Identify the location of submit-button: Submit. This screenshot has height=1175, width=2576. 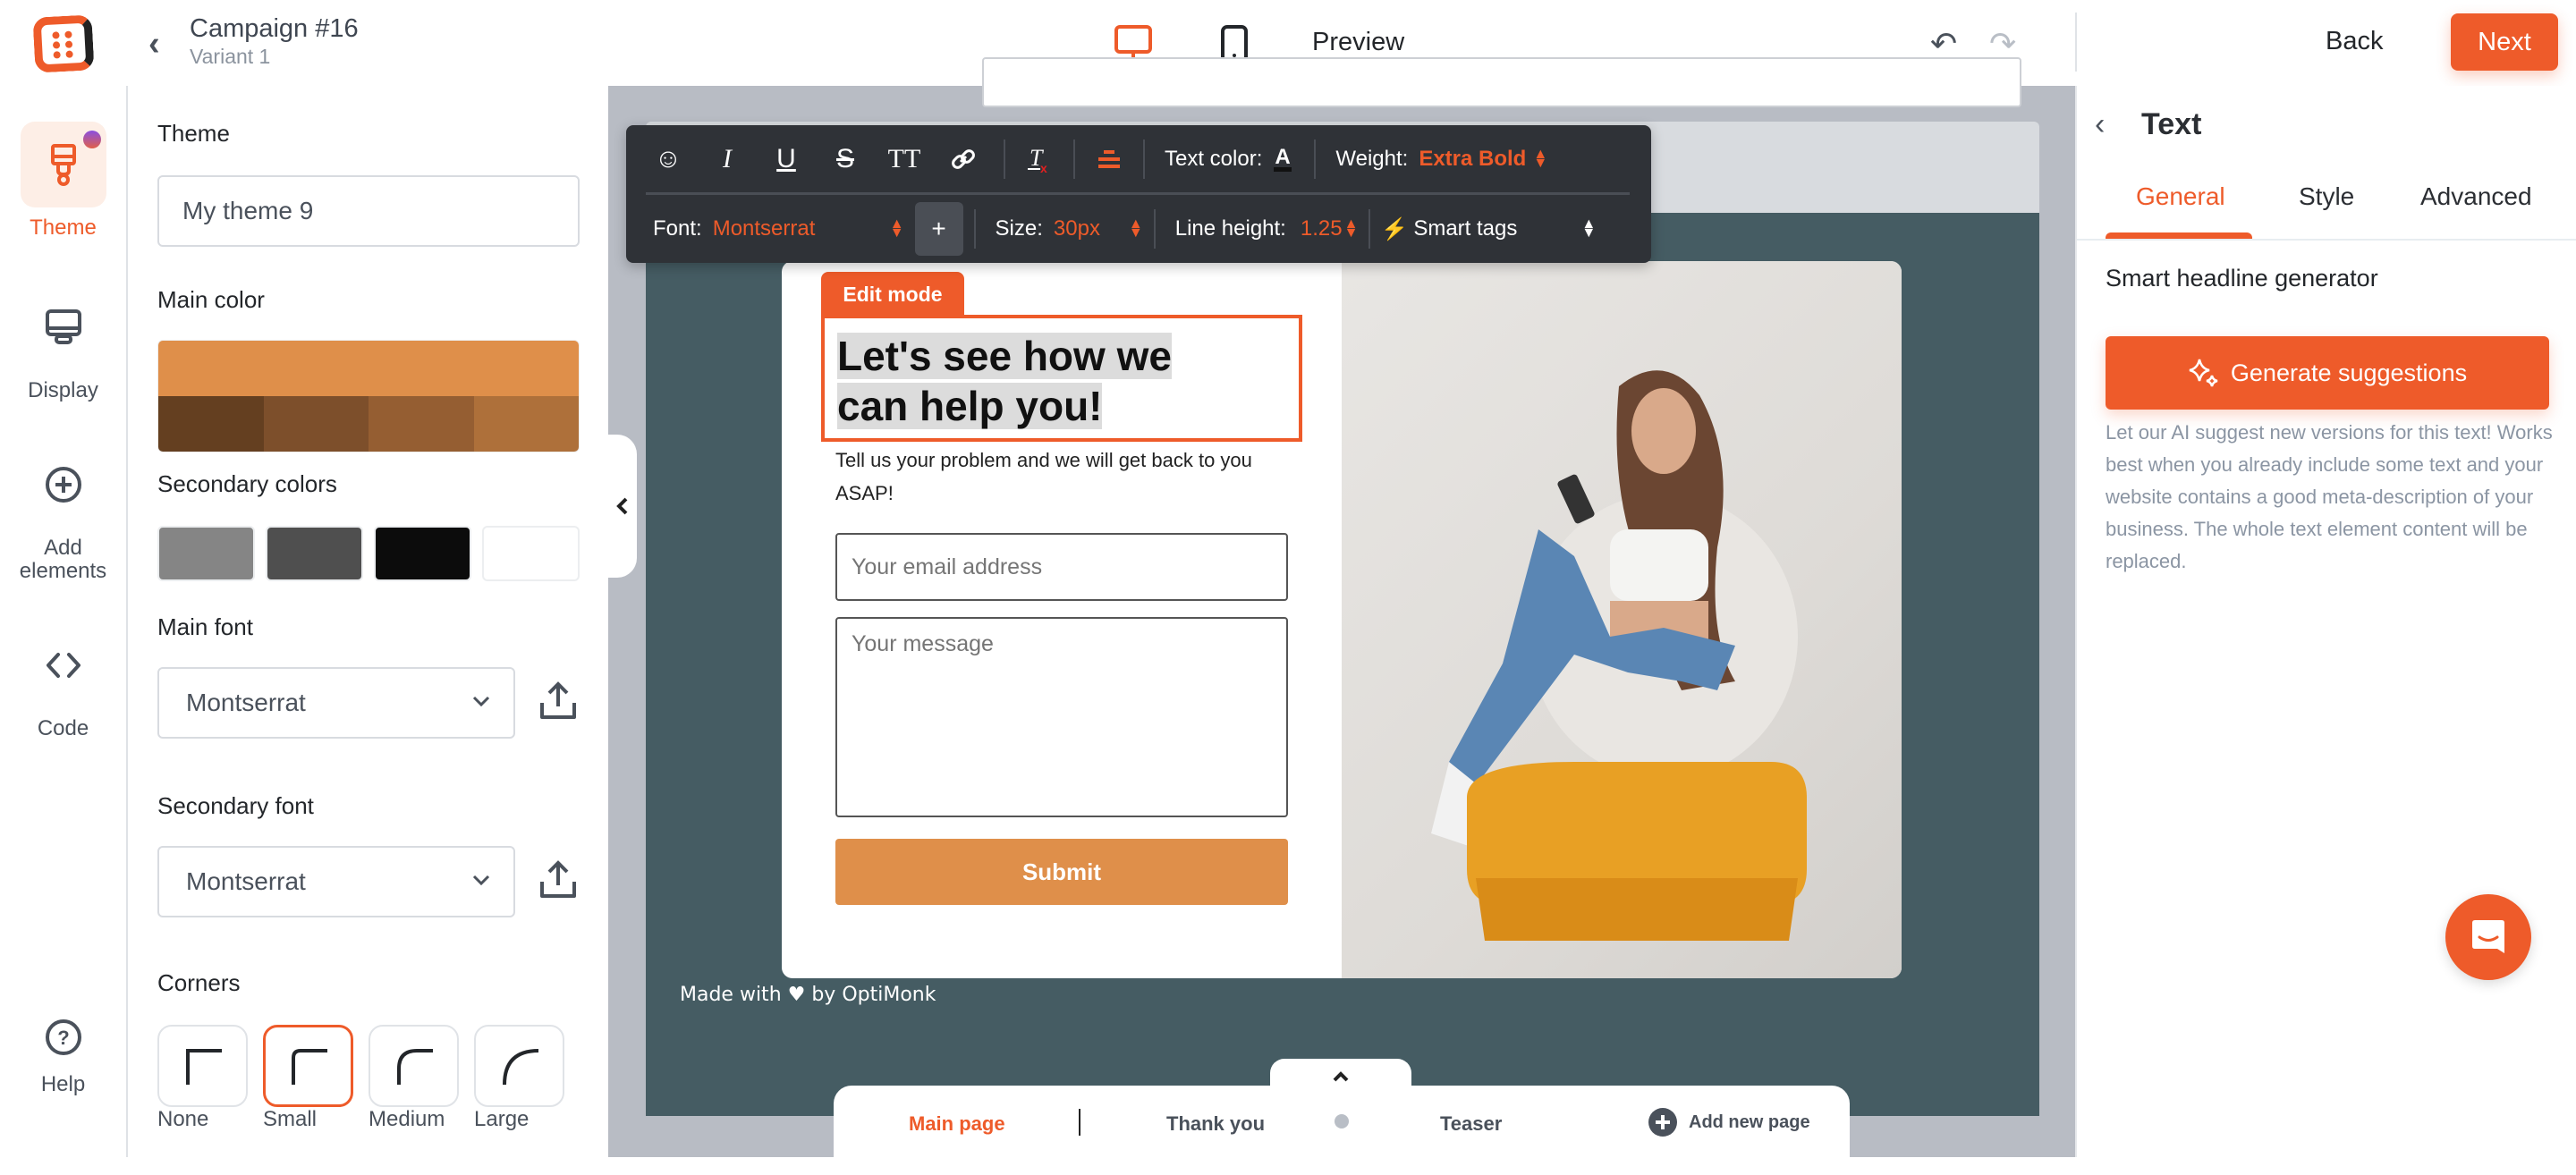
(1061, 872).